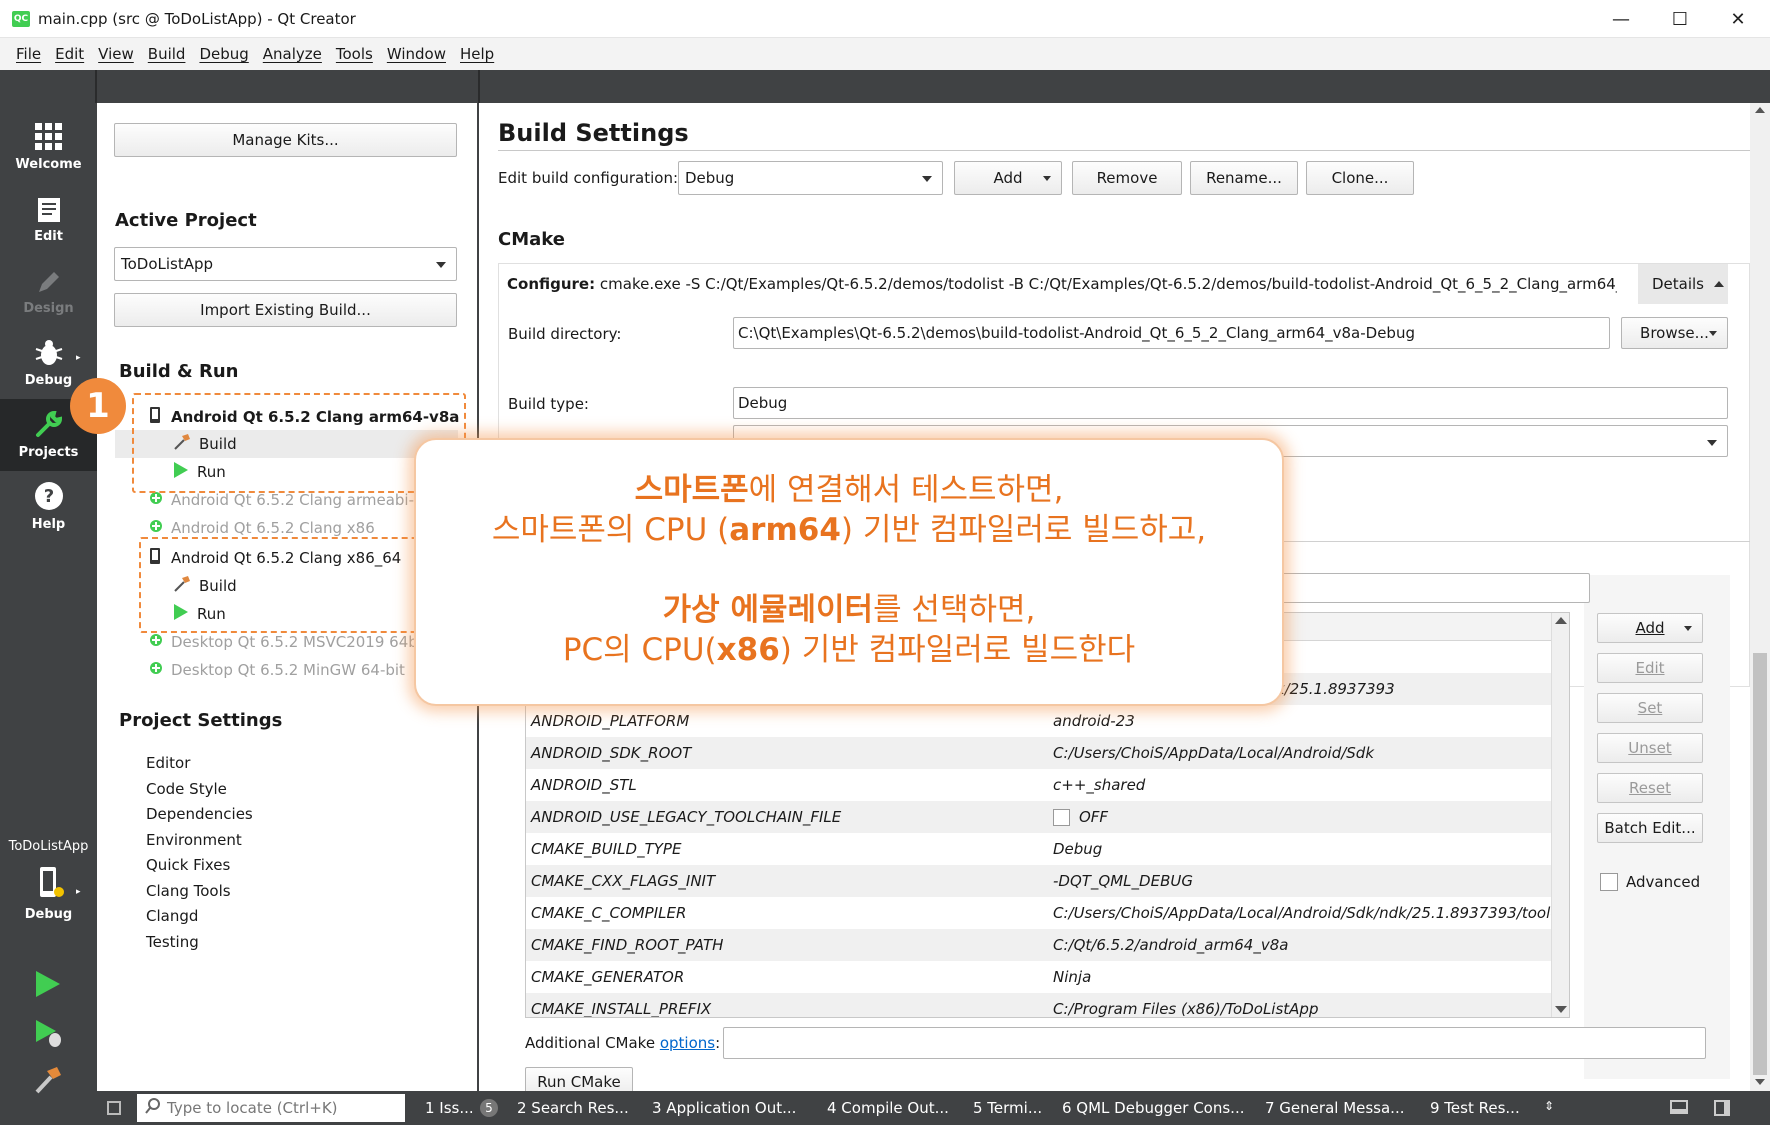 Image resolution: width=1770 pixels, height=1125 pixels. Describe the element at coordinates (223, 54) in the screenshot. I see `menu-debug: Debug` at that location.